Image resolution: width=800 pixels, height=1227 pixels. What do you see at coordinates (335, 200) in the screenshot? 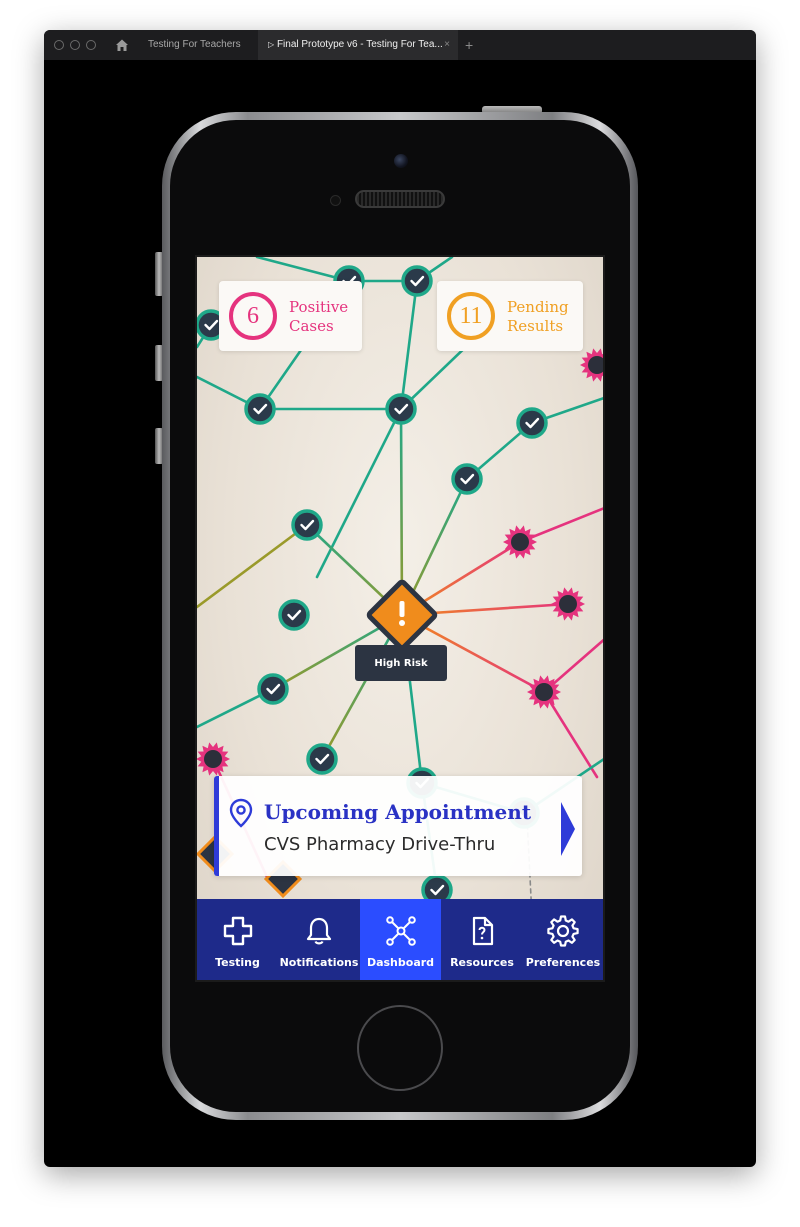
I see `proximity-sensor` at bounding box center [335, 200].